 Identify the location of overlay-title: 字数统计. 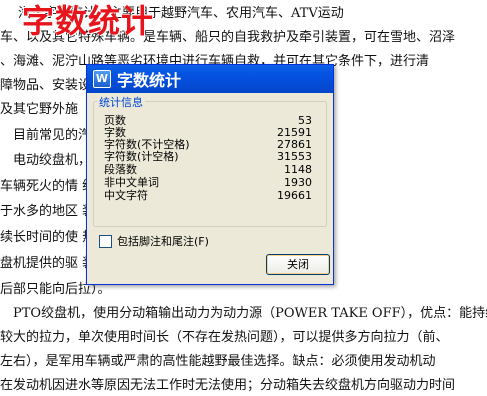
(88, 21).